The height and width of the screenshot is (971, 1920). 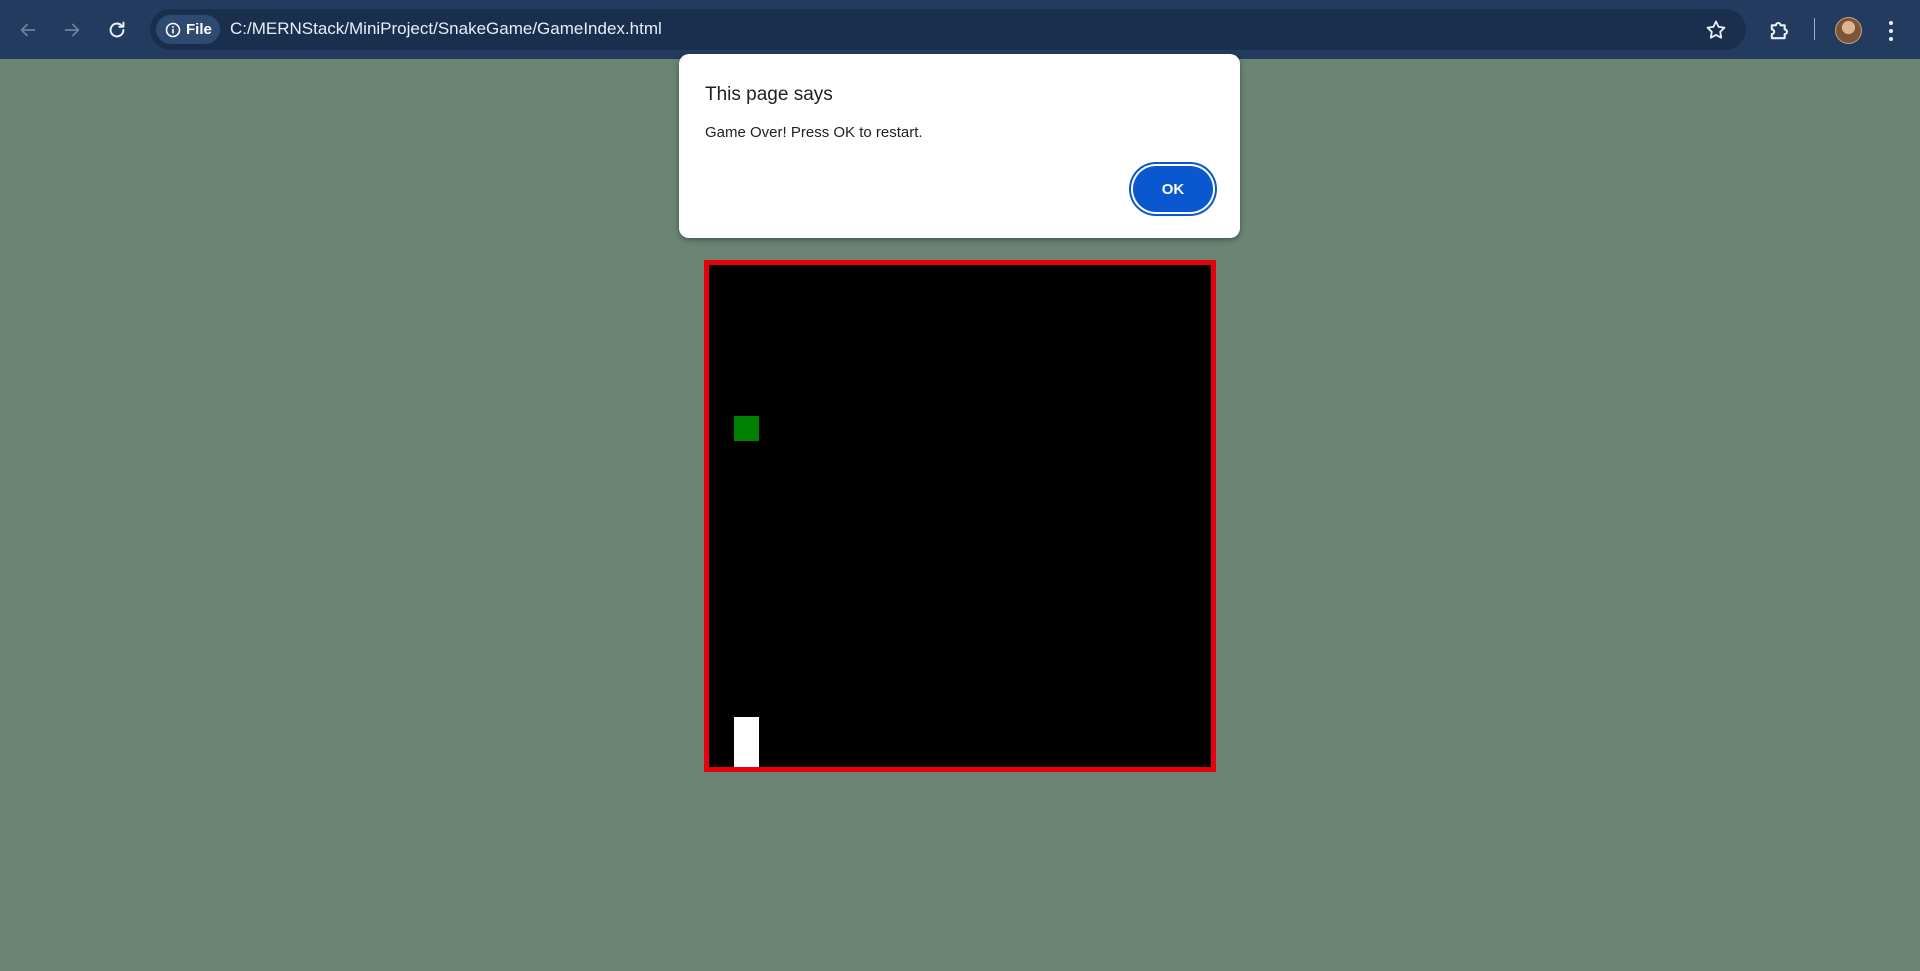 I want to click on reload-icon, so click(x=117, y=29).